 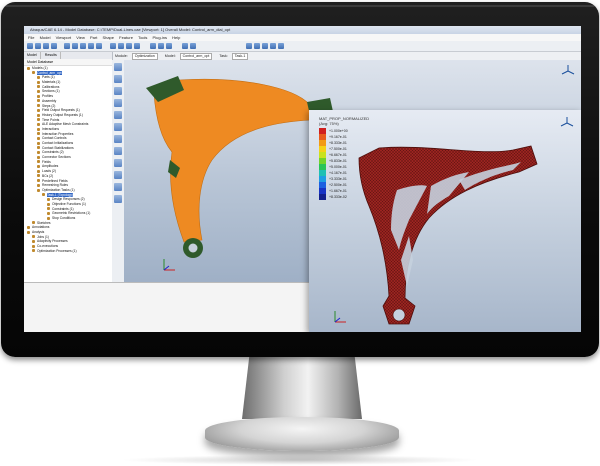 I want to click on mesh-icon, so click(x=118, y=187).